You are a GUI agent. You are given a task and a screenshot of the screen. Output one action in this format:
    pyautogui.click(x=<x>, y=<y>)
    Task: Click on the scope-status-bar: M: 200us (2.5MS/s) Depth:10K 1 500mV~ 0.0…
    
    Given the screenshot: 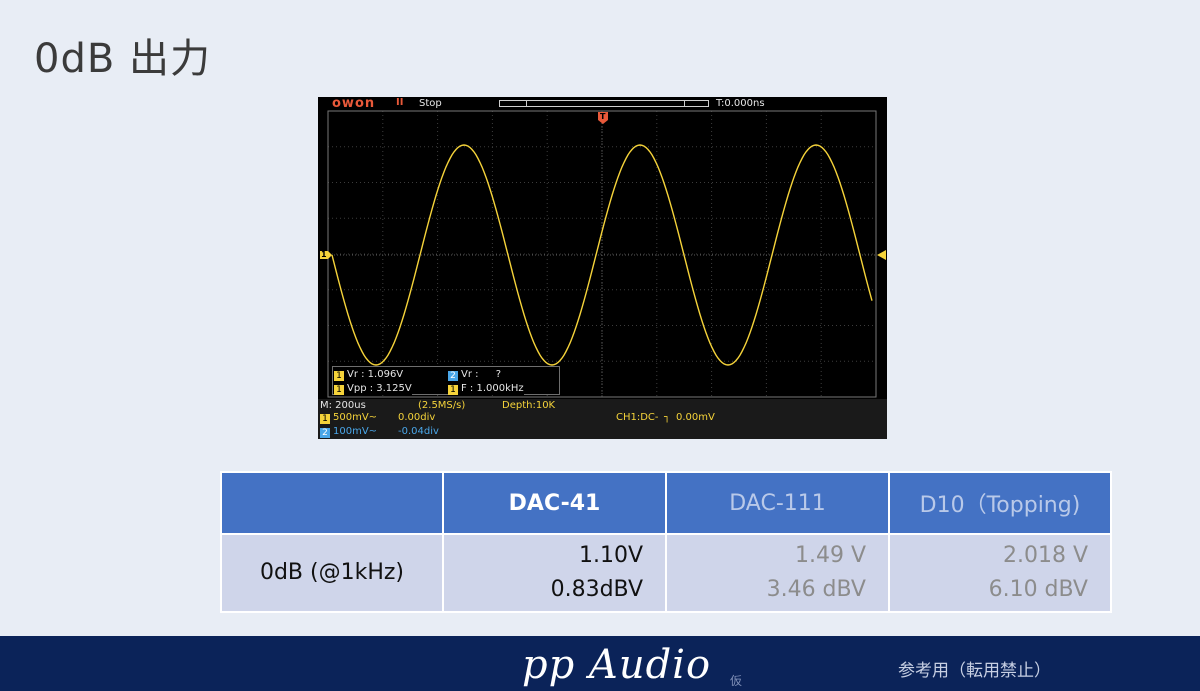 What is the action you would take?
    pyautogui.click(x=602, y=419)
    